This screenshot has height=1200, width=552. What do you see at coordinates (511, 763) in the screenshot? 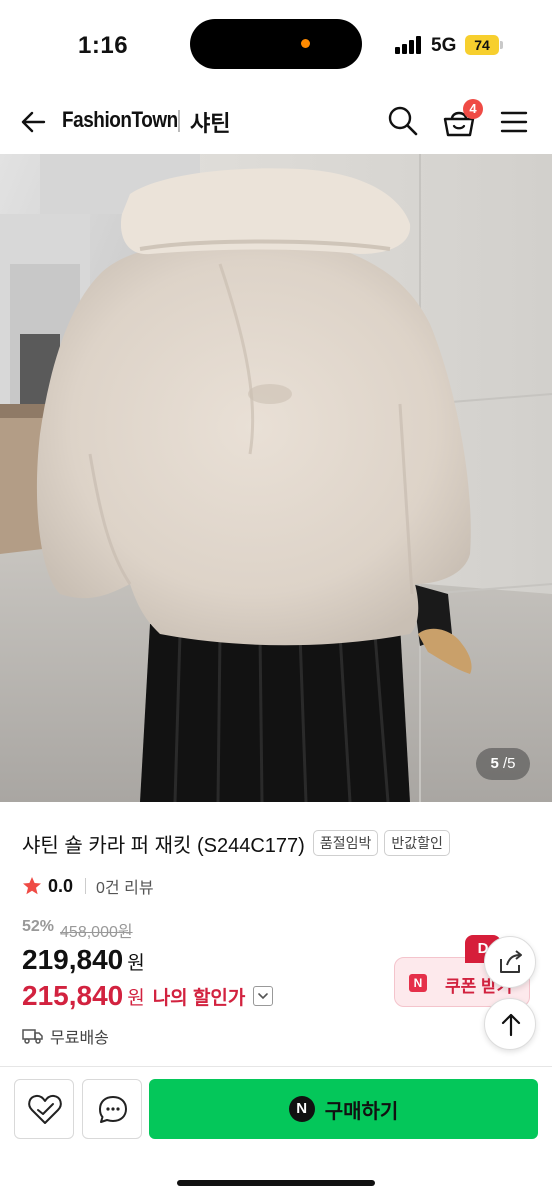
I see `gallery-total-pages: 5` at bounding box center [511, 763].